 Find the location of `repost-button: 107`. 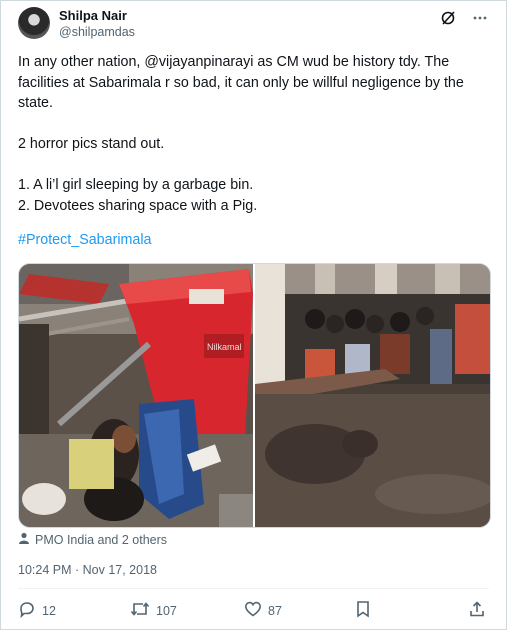

repost-button: 107 is located at coordinates (153, 610).